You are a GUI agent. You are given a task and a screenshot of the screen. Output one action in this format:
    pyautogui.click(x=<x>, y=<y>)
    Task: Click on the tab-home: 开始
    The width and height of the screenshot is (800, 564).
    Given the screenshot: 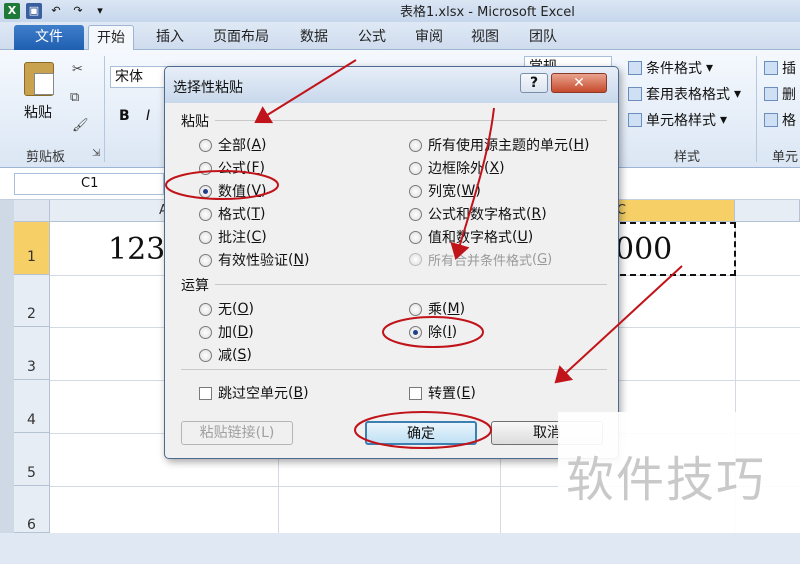 What is the action you would take?
    pyautogui.click(x=111, y=37)
    